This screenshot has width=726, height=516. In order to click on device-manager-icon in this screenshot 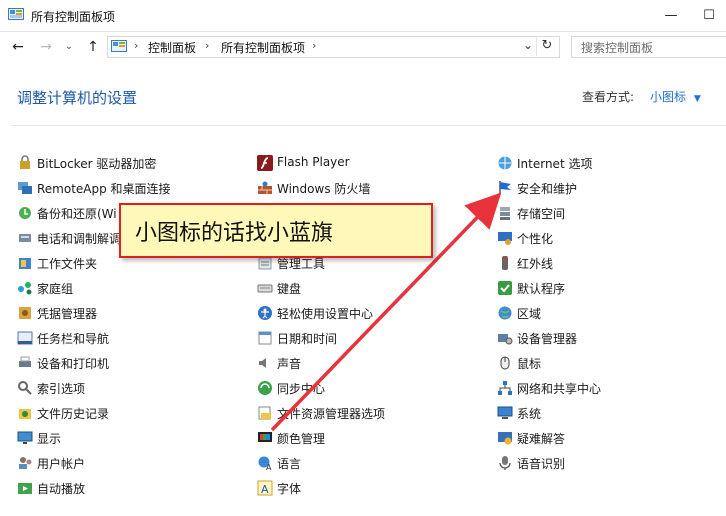, I will do `click(505, 339)`.